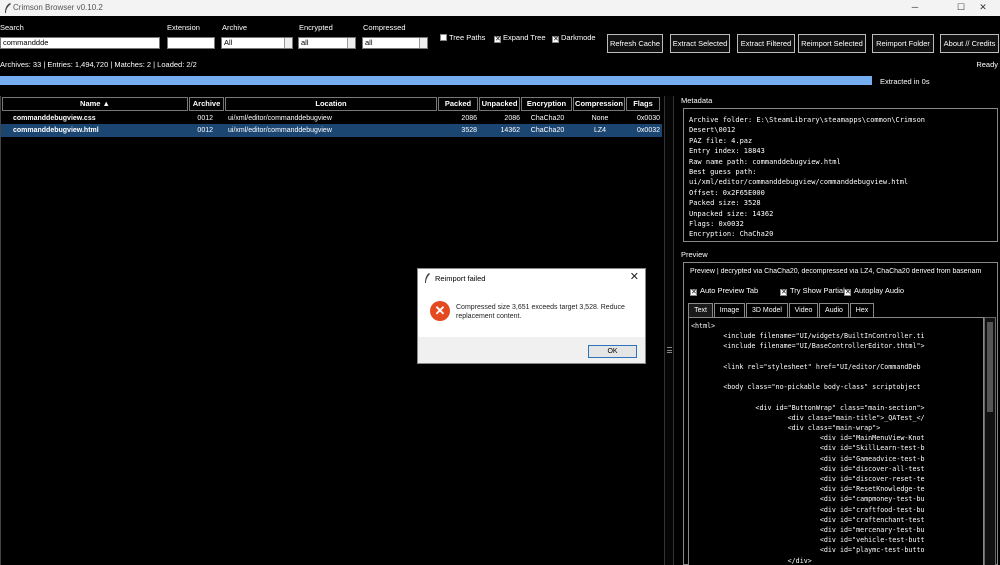 The height and width of the screenshot is (565, 1000). I want to click on archive-select: All, so click(257, 43).